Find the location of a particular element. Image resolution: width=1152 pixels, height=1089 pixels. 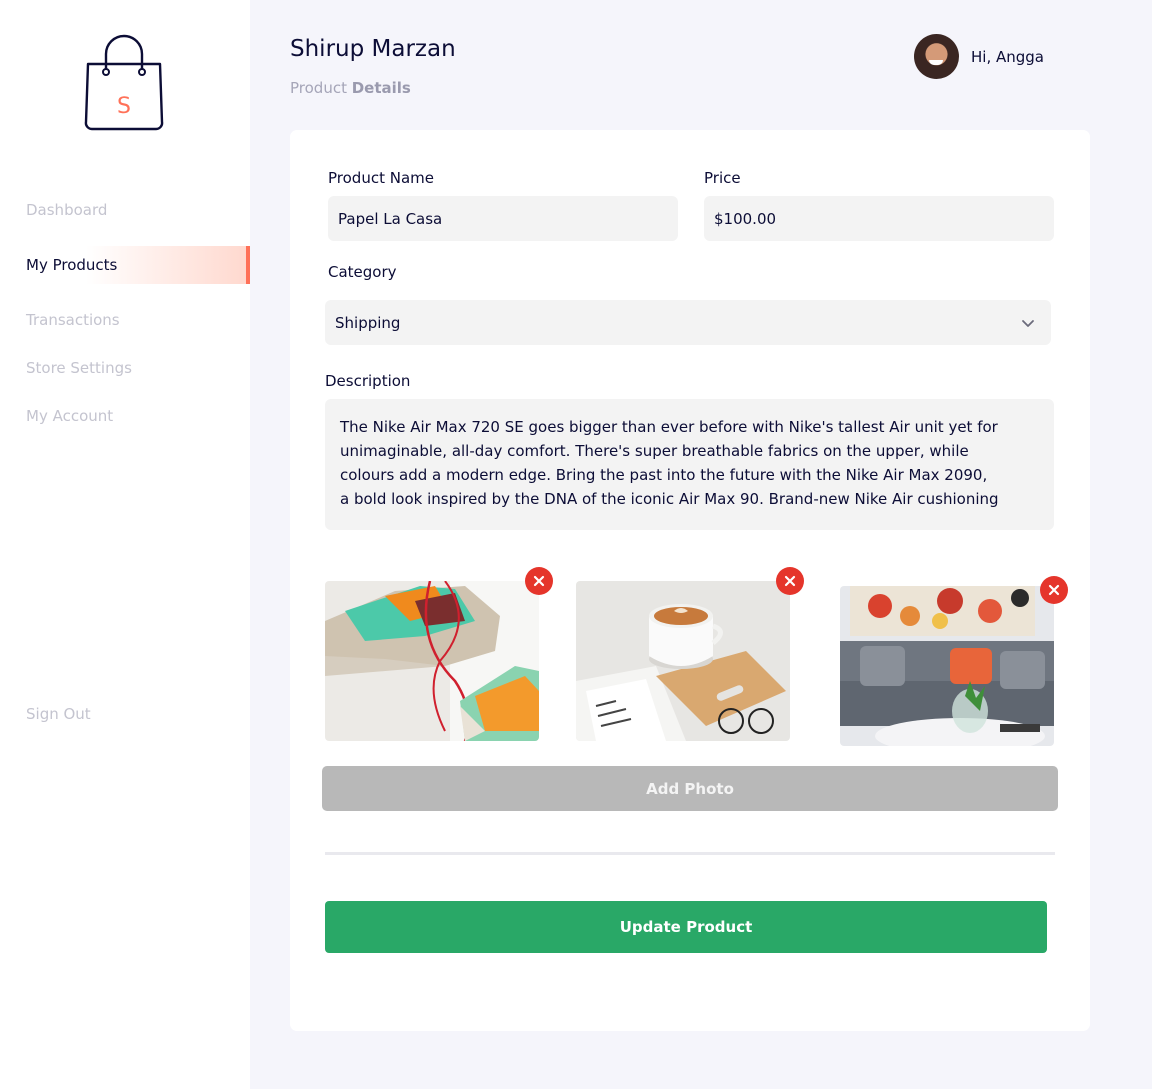

breadcrumb-prefix: Product is located at coordinates (318, 88).